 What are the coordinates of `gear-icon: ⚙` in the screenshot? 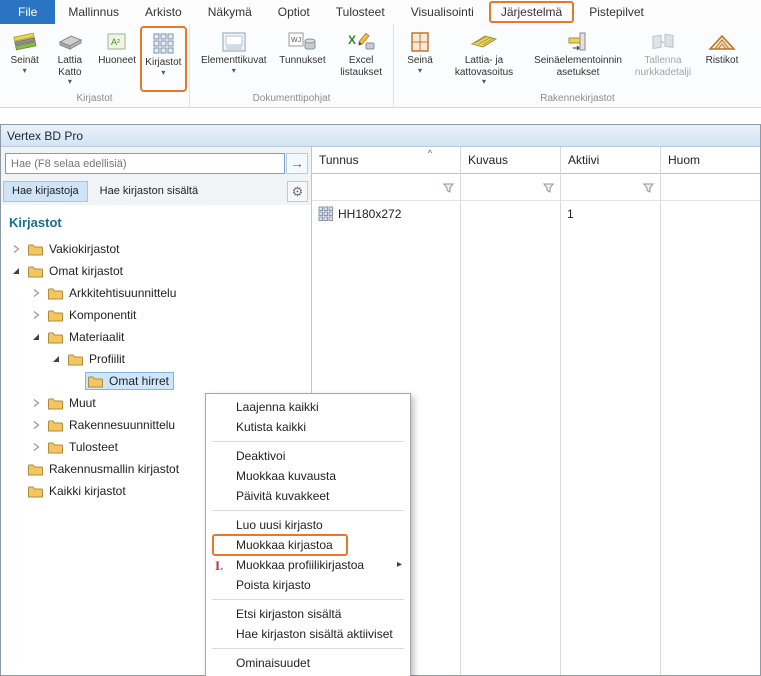 It's located at (297, 191).